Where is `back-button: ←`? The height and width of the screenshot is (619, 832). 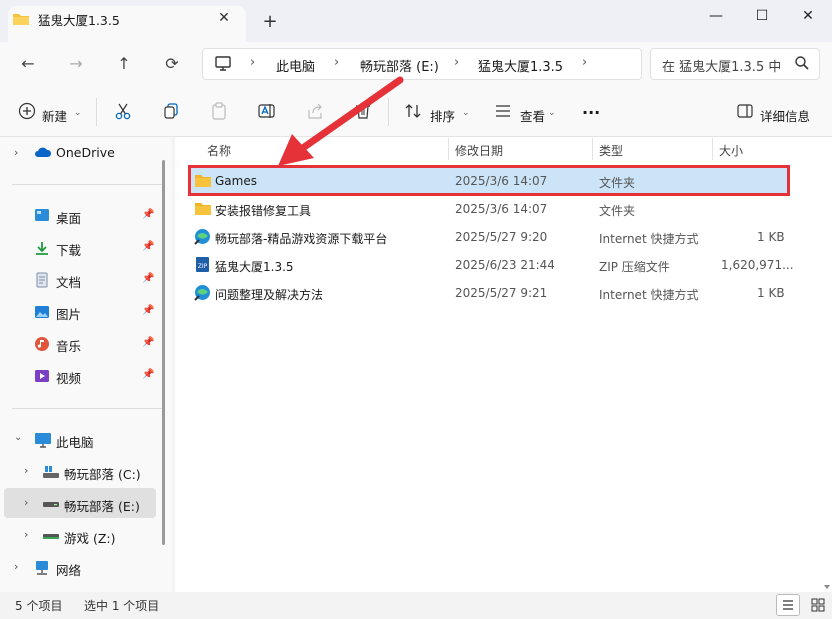
back-button: ← is located at coordinates (28, 64).